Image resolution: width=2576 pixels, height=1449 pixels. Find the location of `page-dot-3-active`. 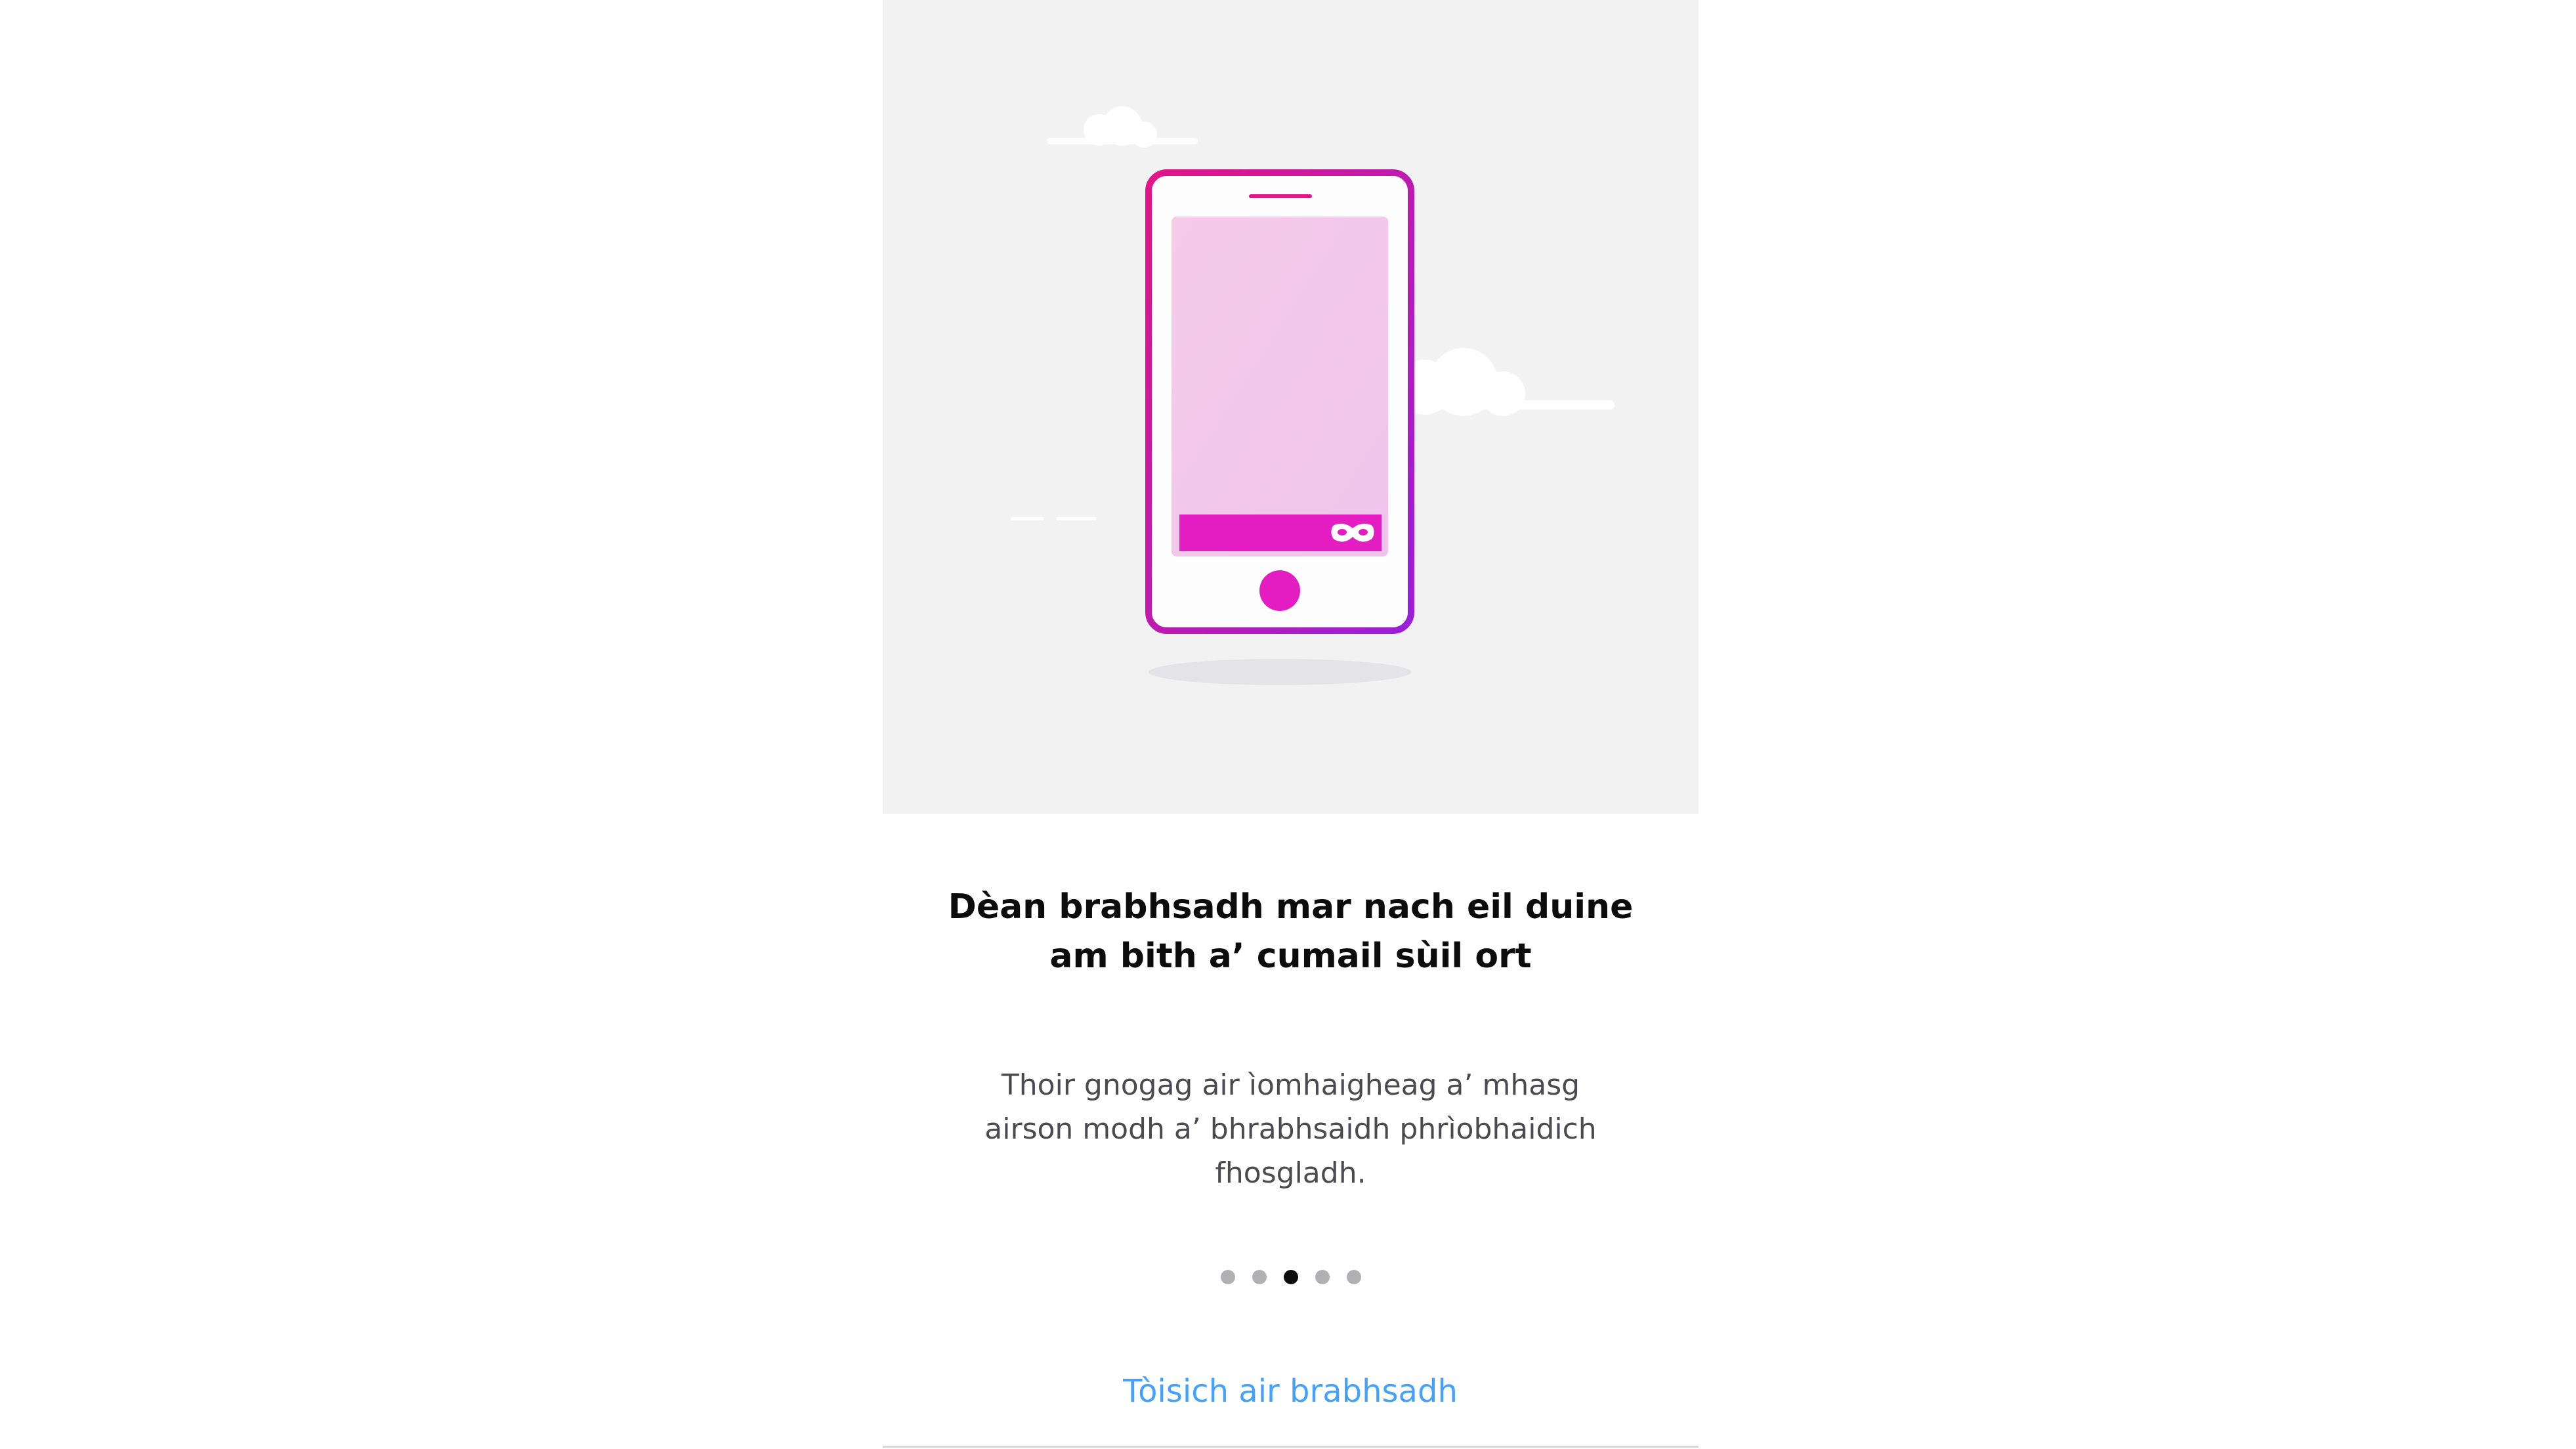

page-dot-3-active is located at coordinates (1290, 1277).